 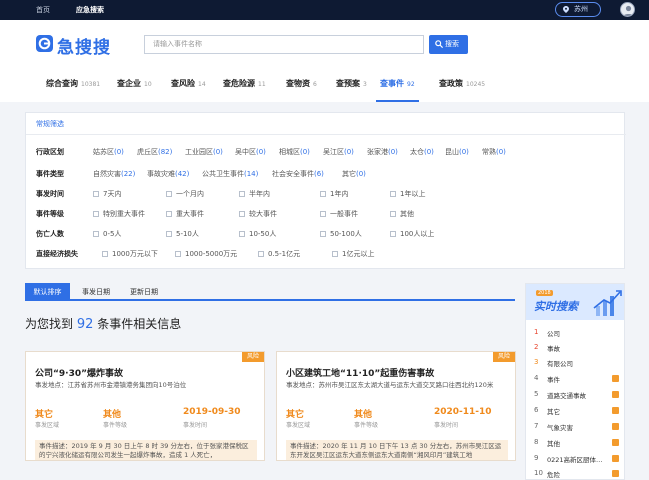 What do you see at coordinates (575, 427) in the screenshot?
I see `realtime-search-item: 7 气象灾害` at bounding box center [575, 427].